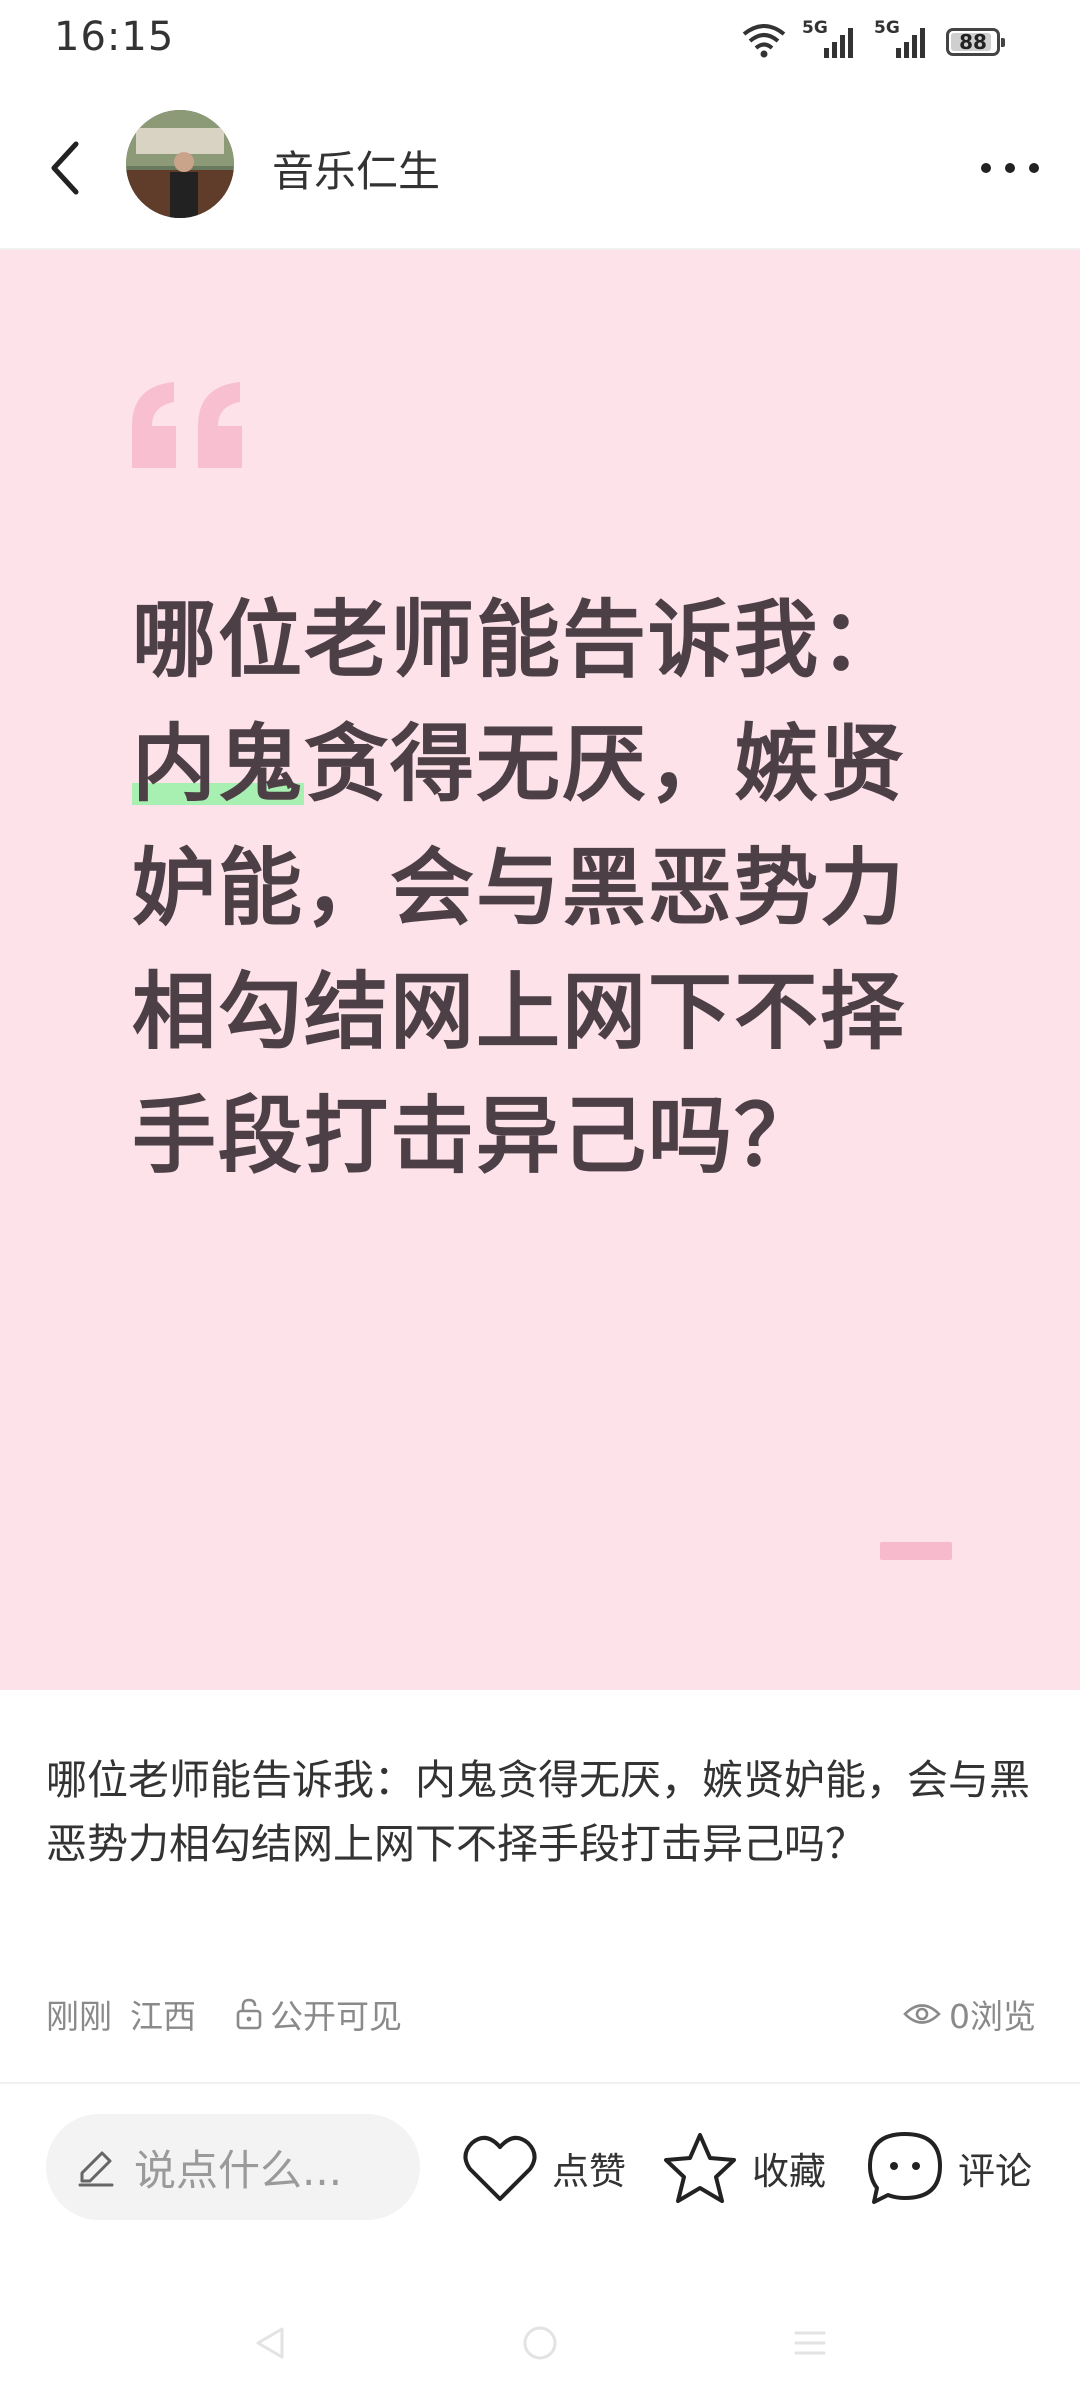  Describe the element at coordinates (789, 2171) in the screenshot. I see `favorite-label: 收藏` at that location.